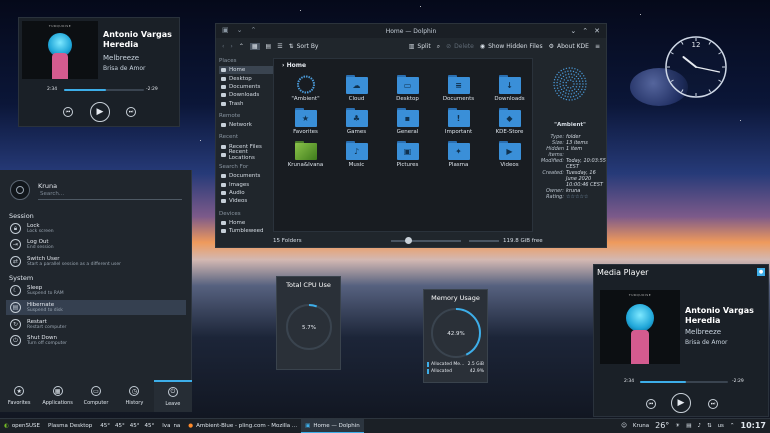  I want to click on show-hidden-files-button: ◉ Show Hidden Files, so click(511, 46).